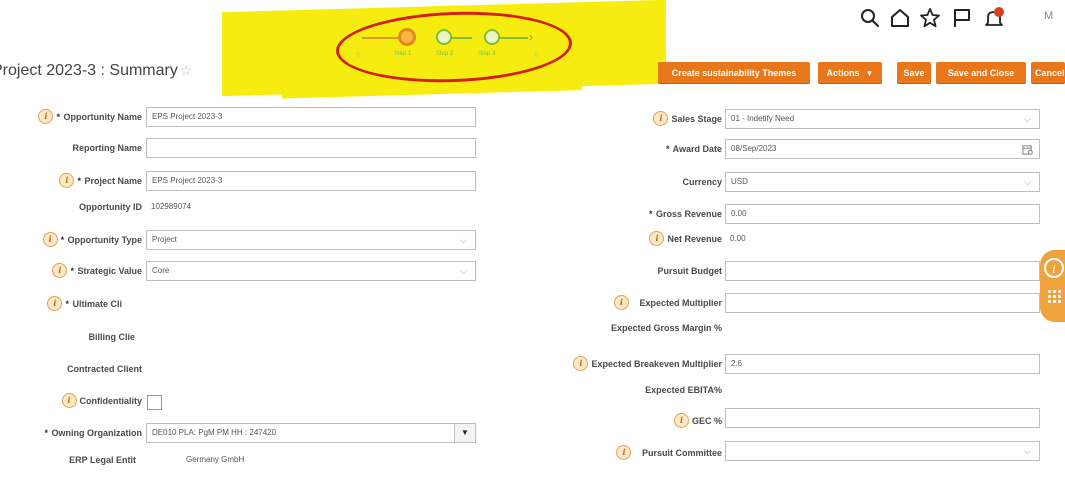  I want to click on award-date-value: 08/Sep/2023, so click(754, 148).